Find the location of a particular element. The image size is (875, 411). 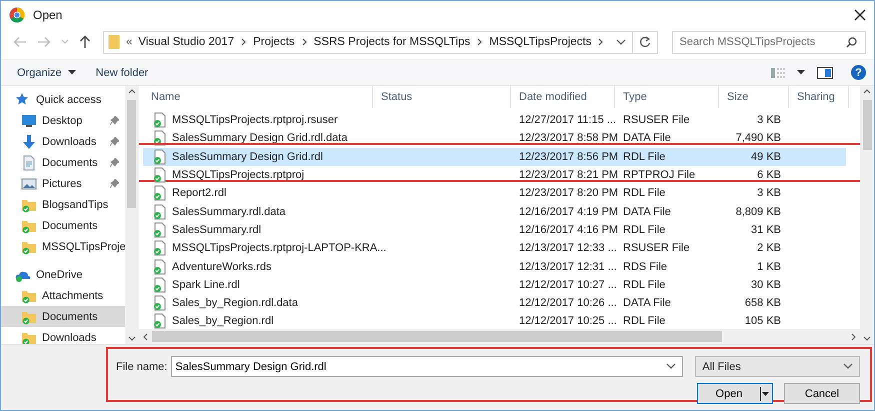

sidebar-item: BlogsandTips is located at coordinates (63, 204).